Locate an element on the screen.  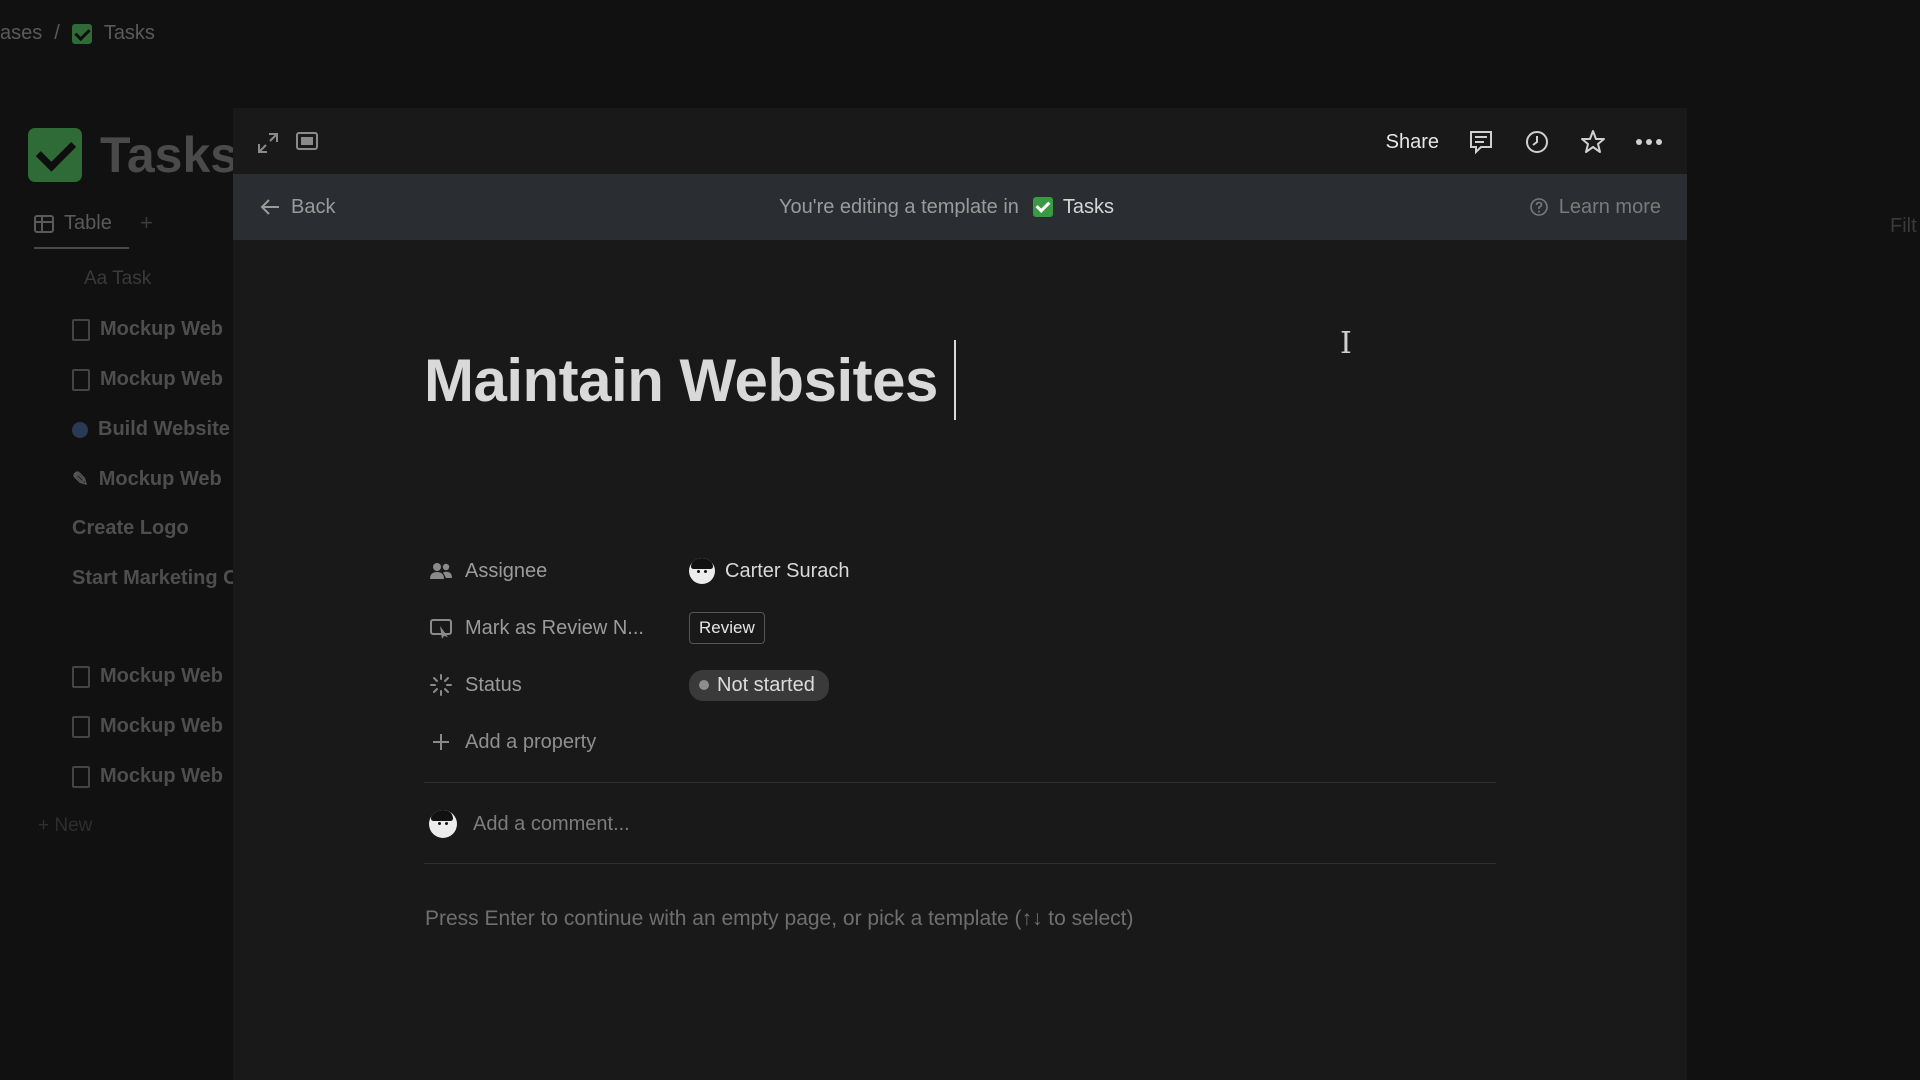
view-tab-table: Table is located at coordinates (81, 230).